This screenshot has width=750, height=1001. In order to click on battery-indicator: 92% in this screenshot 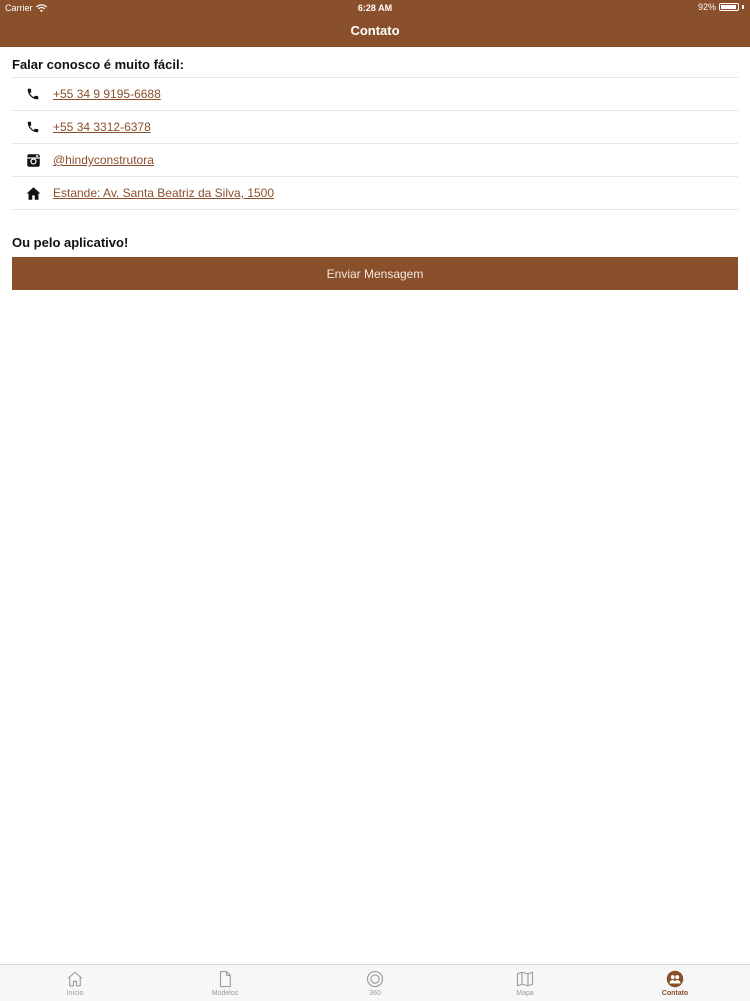, I will do `click(721, 7)`.